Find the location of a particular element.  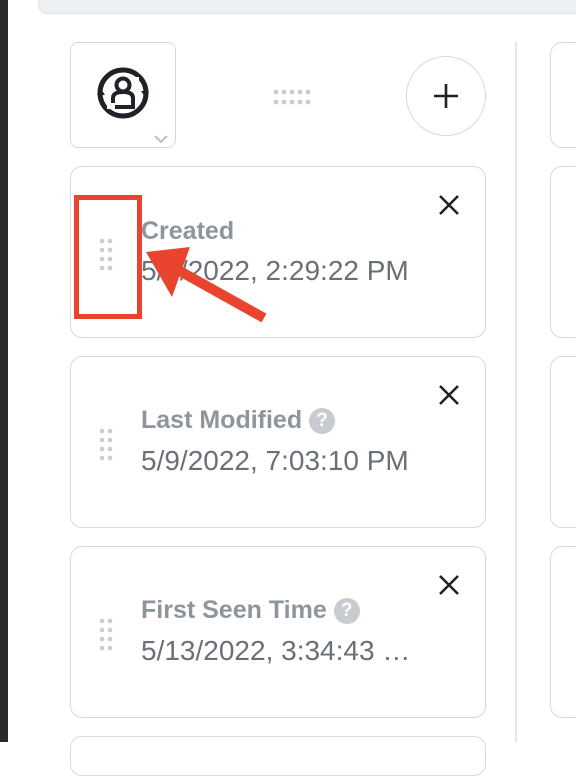

toolbar-drag-grip-icon is located at coordinates (292, 99).